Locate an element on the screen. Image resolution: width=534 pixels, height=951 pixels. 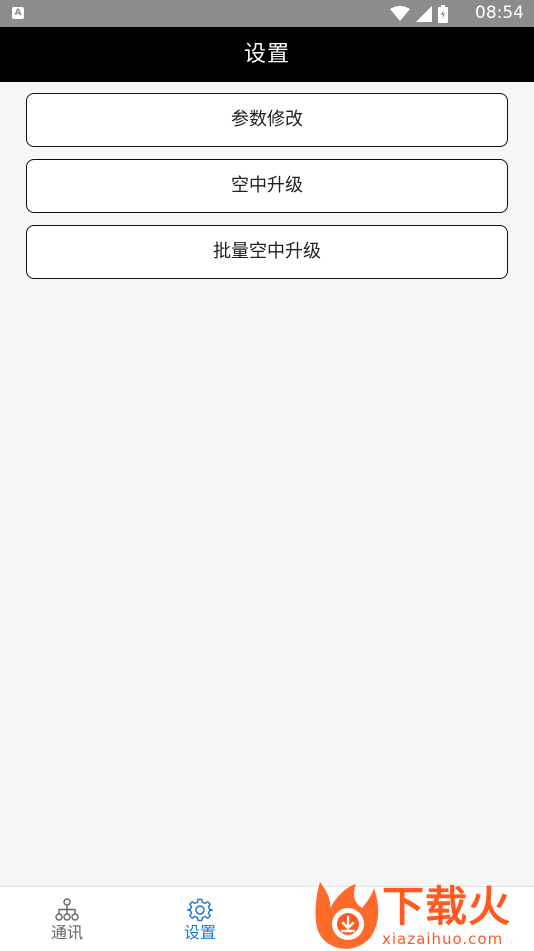
status-icons is located at coordinates (419, 14).